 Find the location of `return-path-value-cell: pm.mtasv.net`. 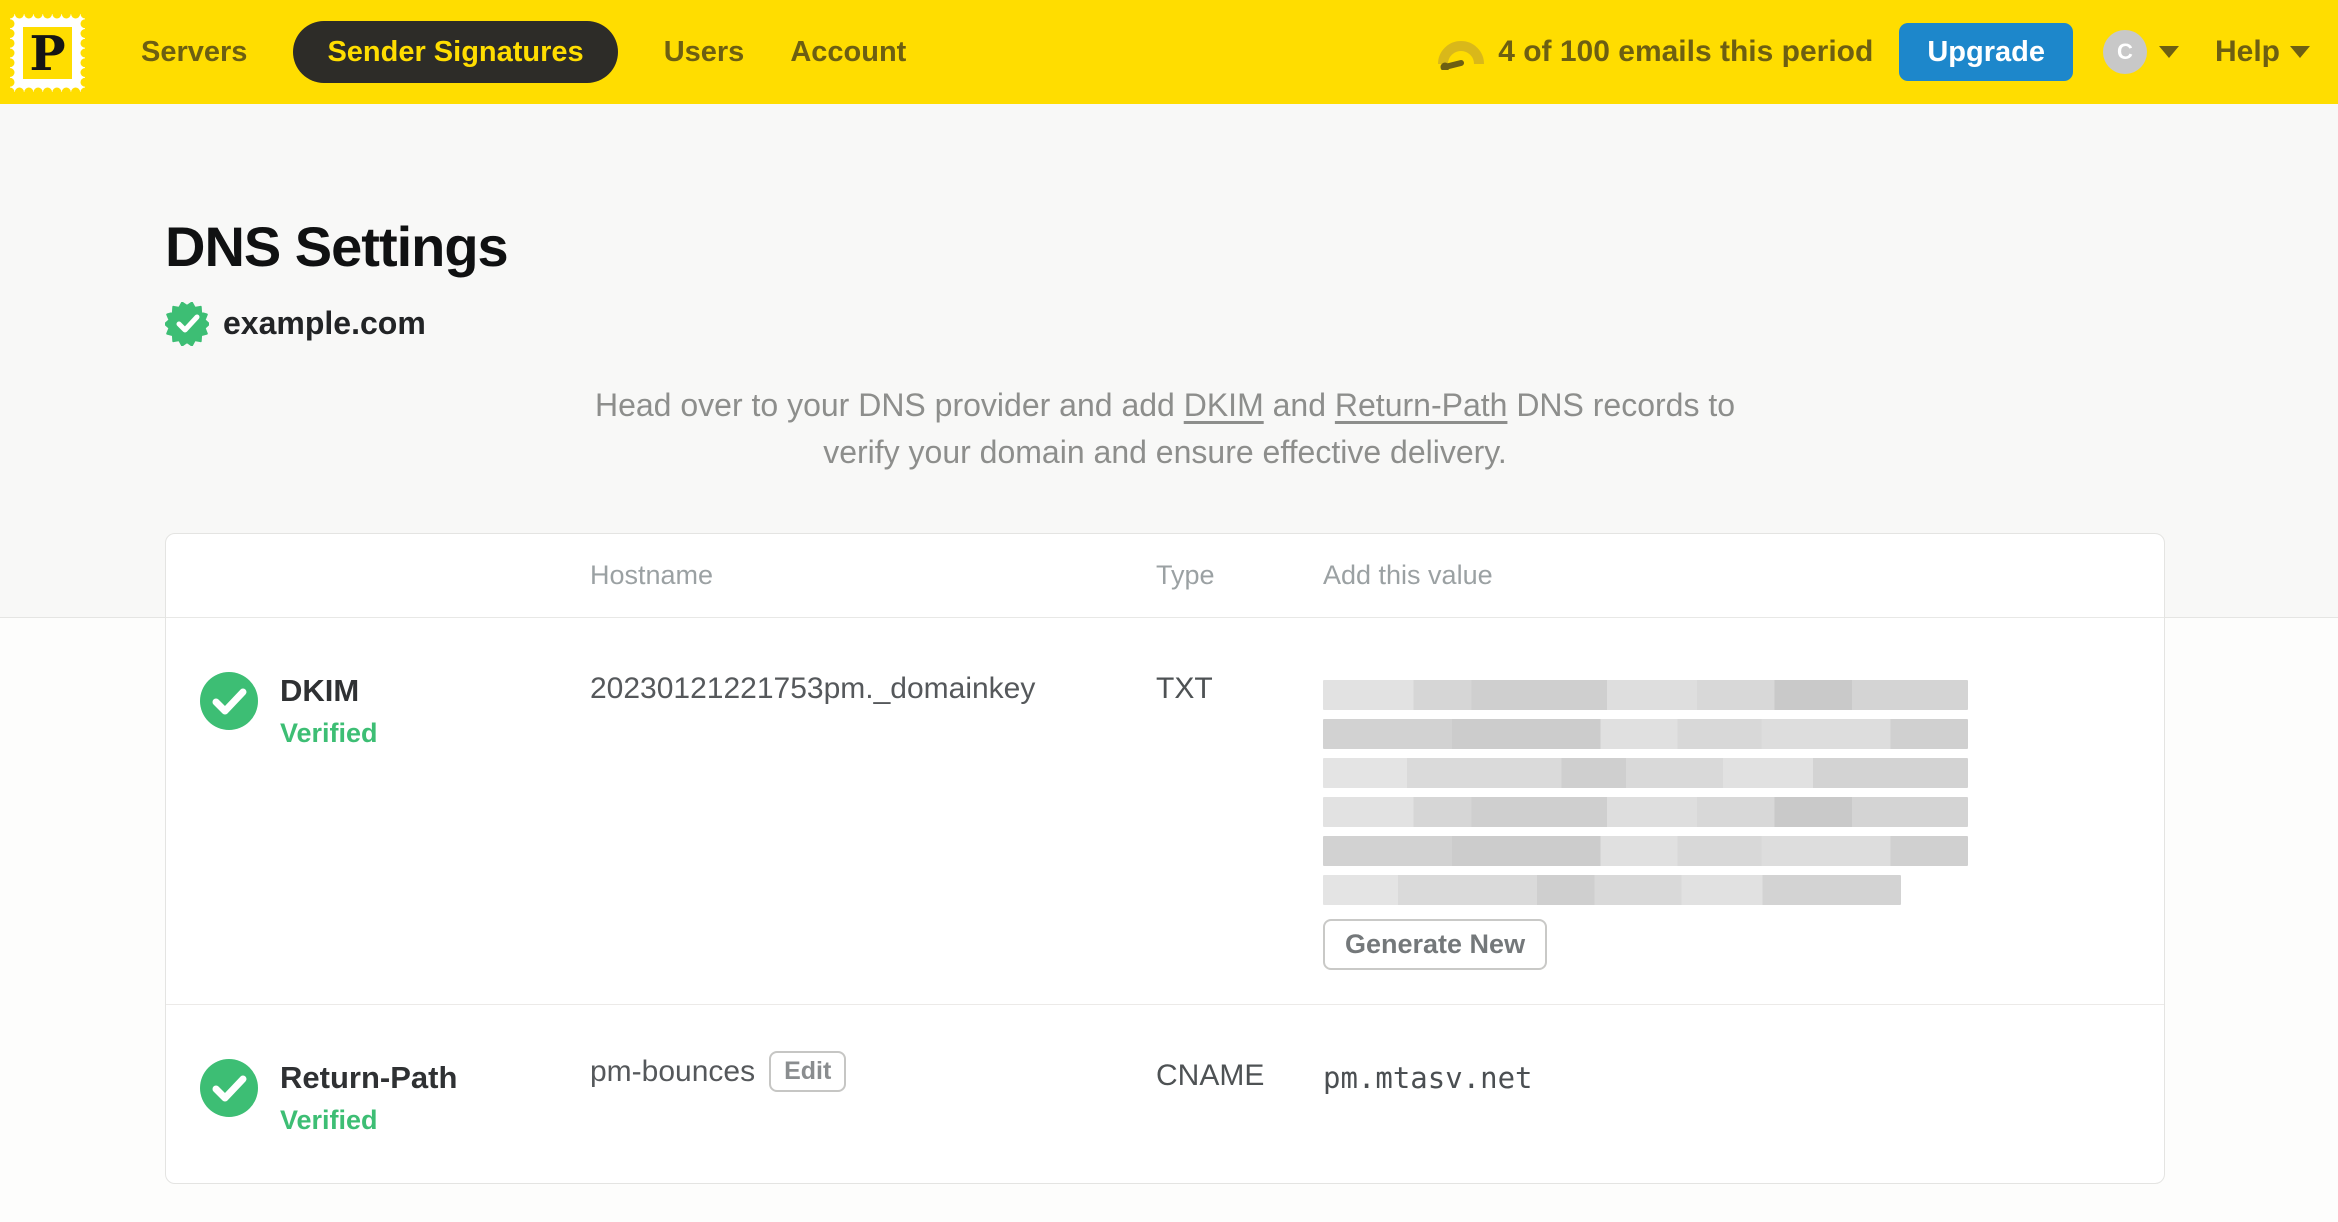

return-path-value-cell: pm.mtasv.net is located at coordinates (1743, 1094).